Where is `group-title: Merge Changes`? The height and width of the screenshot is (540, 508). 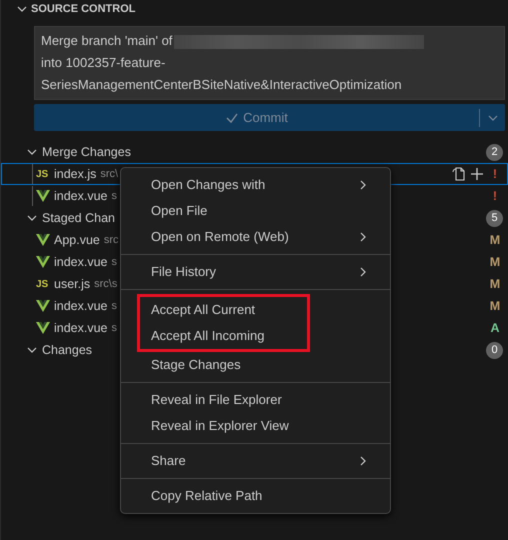
group-title: Merge Changes is located at coordinates (86, 152).